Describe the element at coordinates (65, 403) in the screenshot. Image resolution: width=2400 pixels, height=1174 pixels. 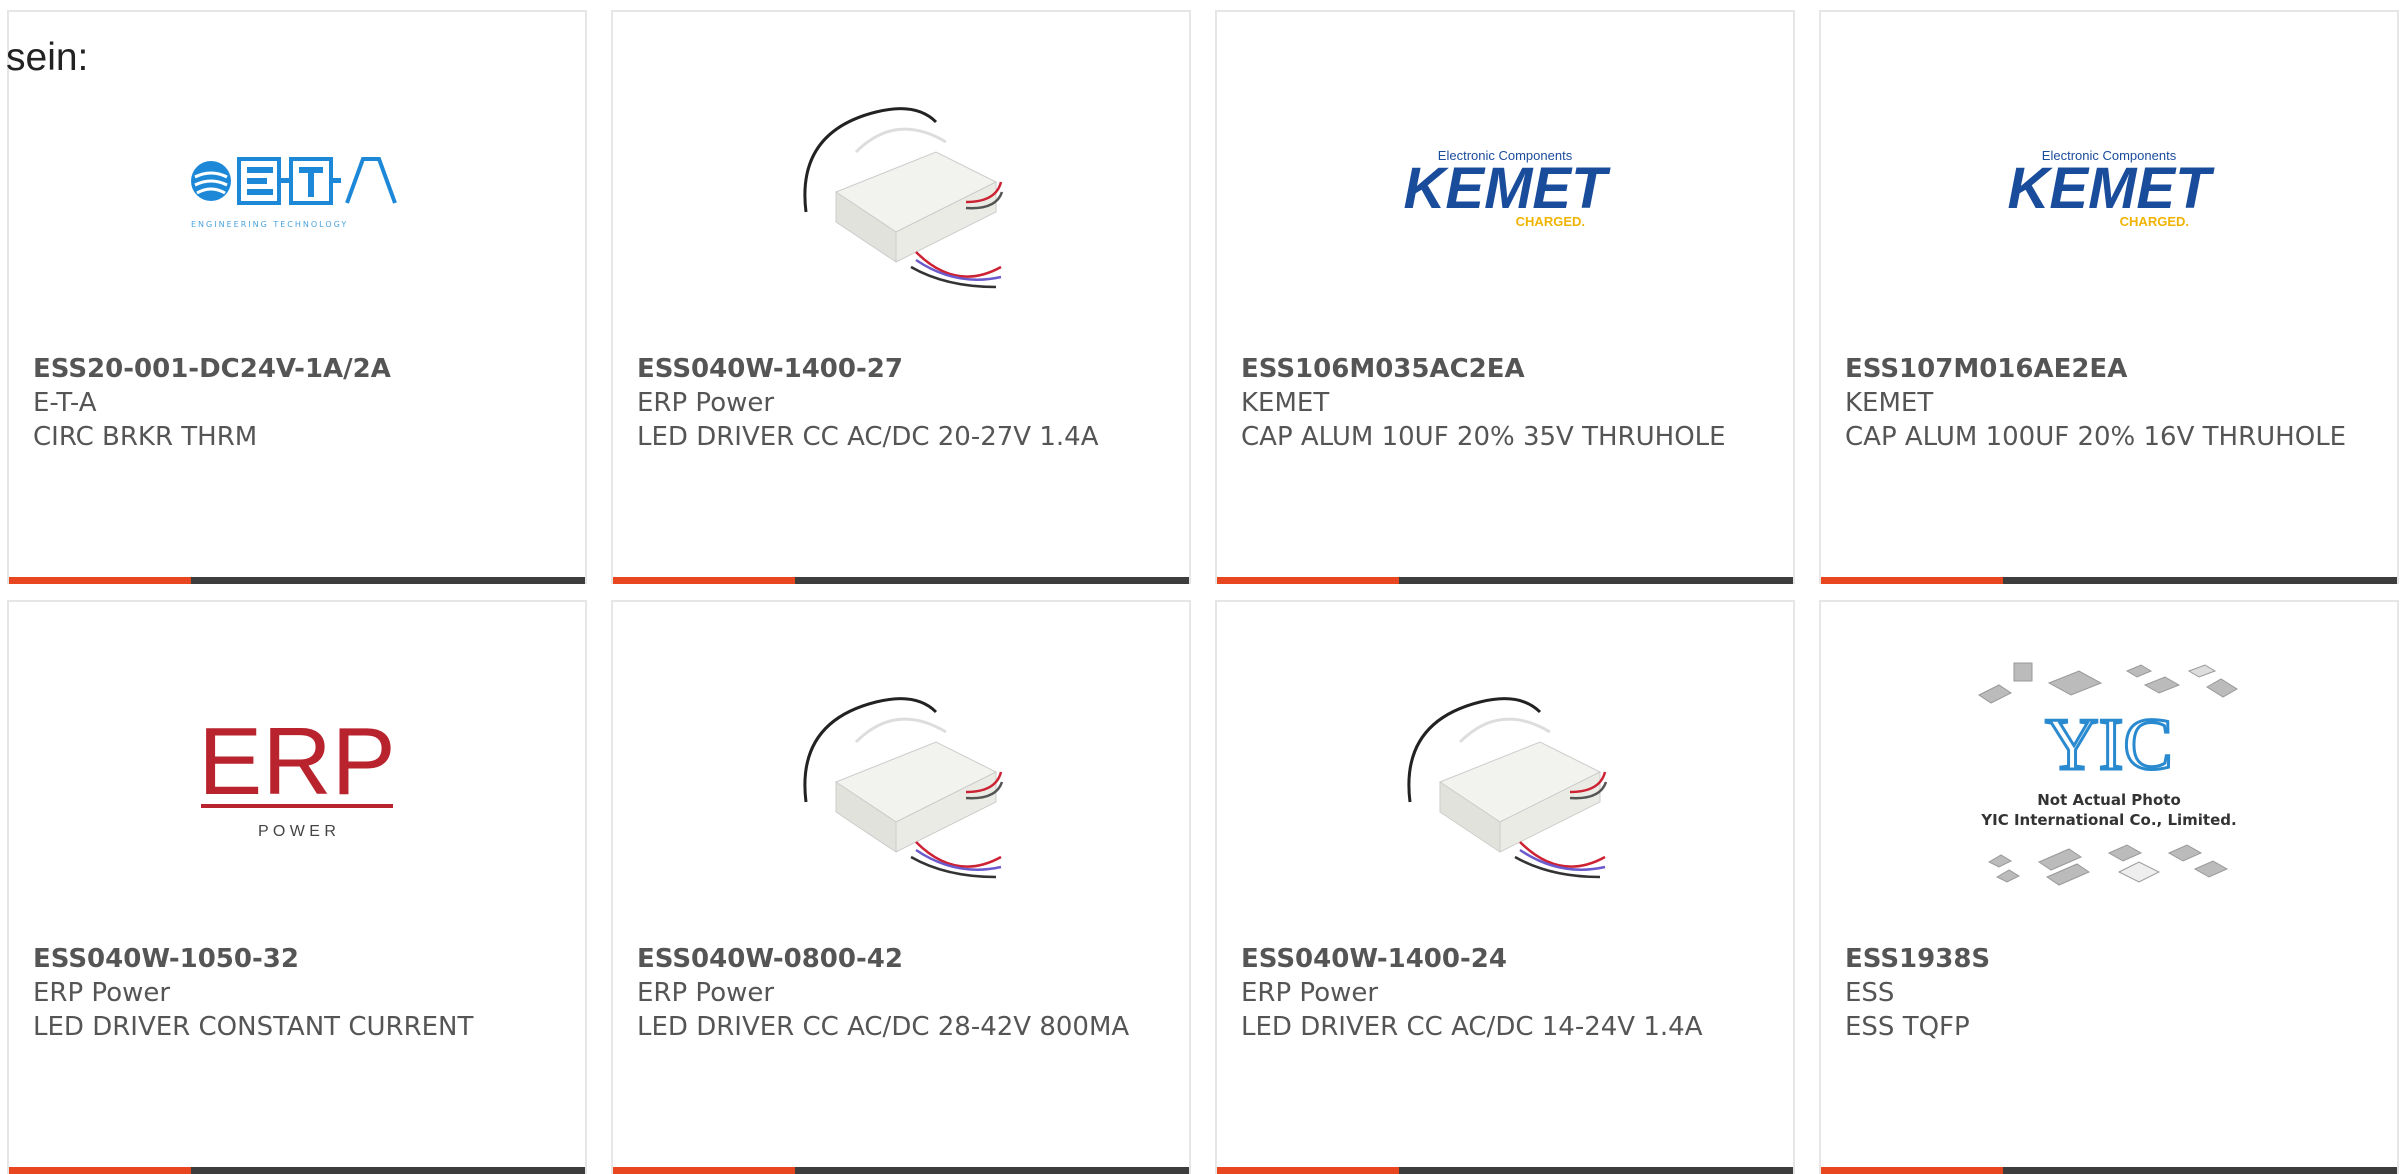
I see `manufacturer-name: E-T-A` at that location.